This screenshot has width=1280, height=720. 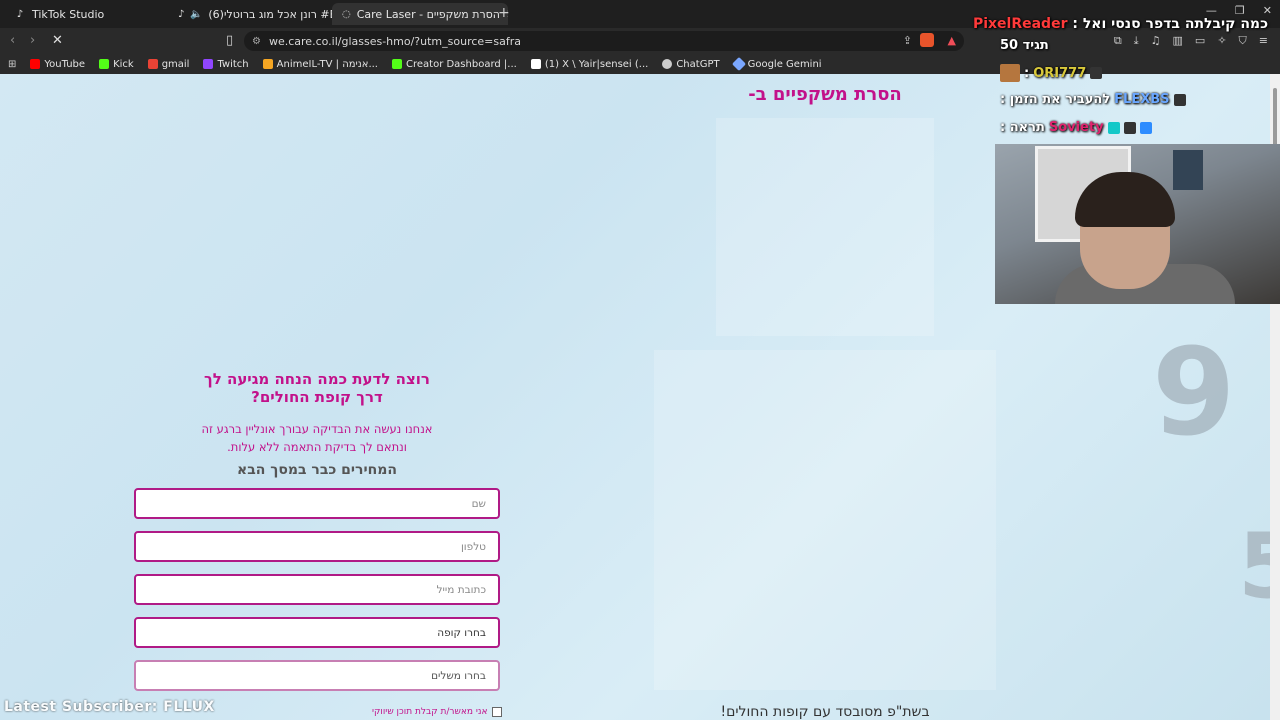 I want to click on chat-username: FLEXBS, so click(x=1142, y=99).